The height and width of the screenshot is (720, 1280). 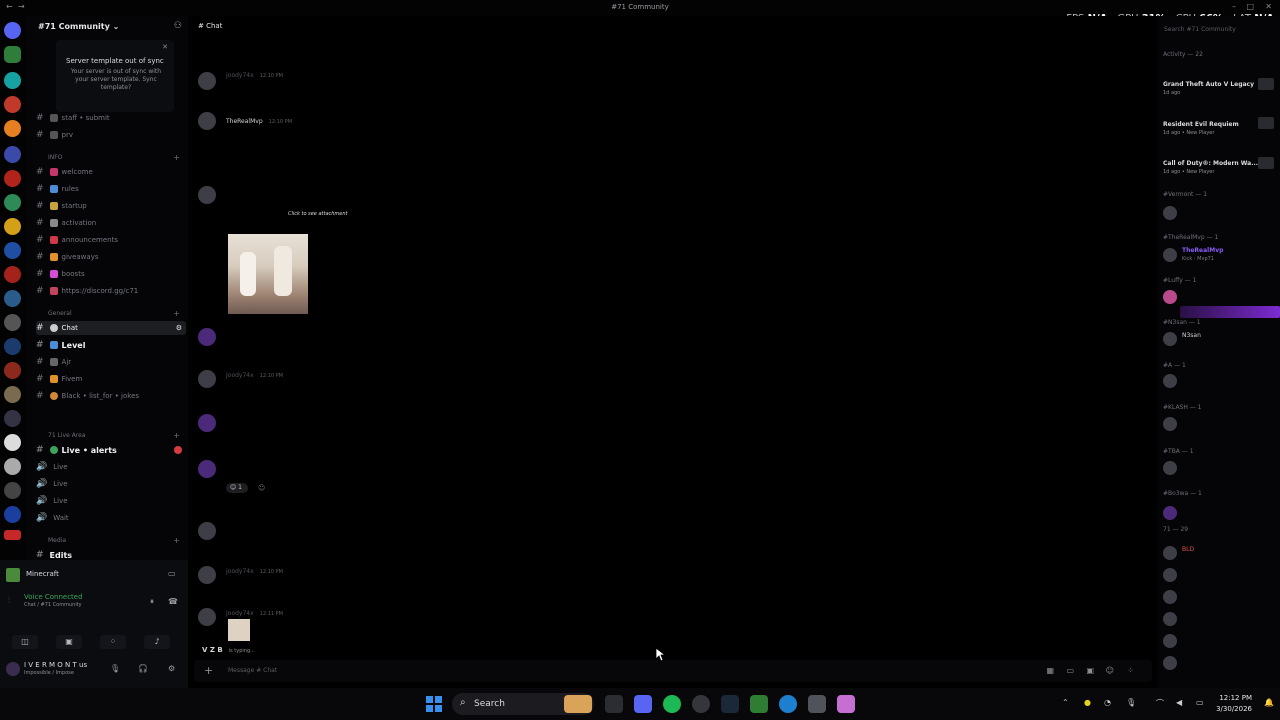 I want to click on deafen-icon: 🎧, so click(x=143, y=668).